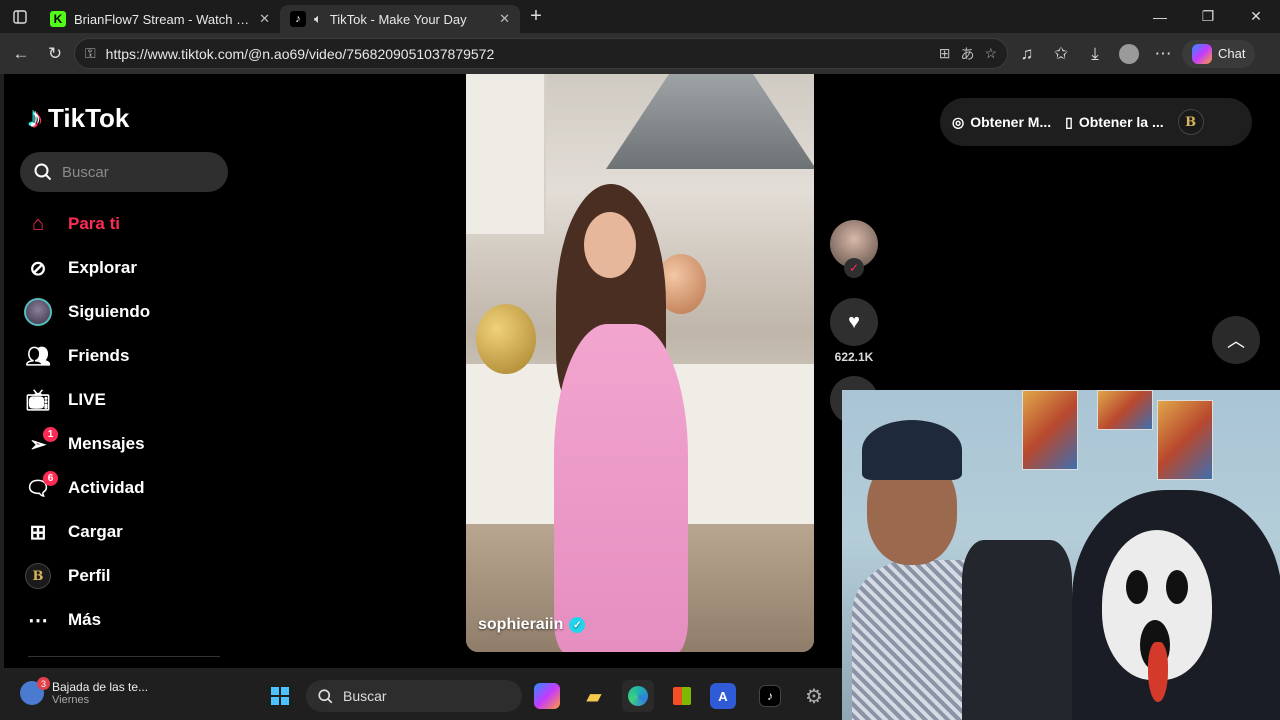 The height and width of the screenshot is (720, 1280). Describe the element at coordinates (1160, 16) in the screenshot. I see `minimize-icon: —` at that location.